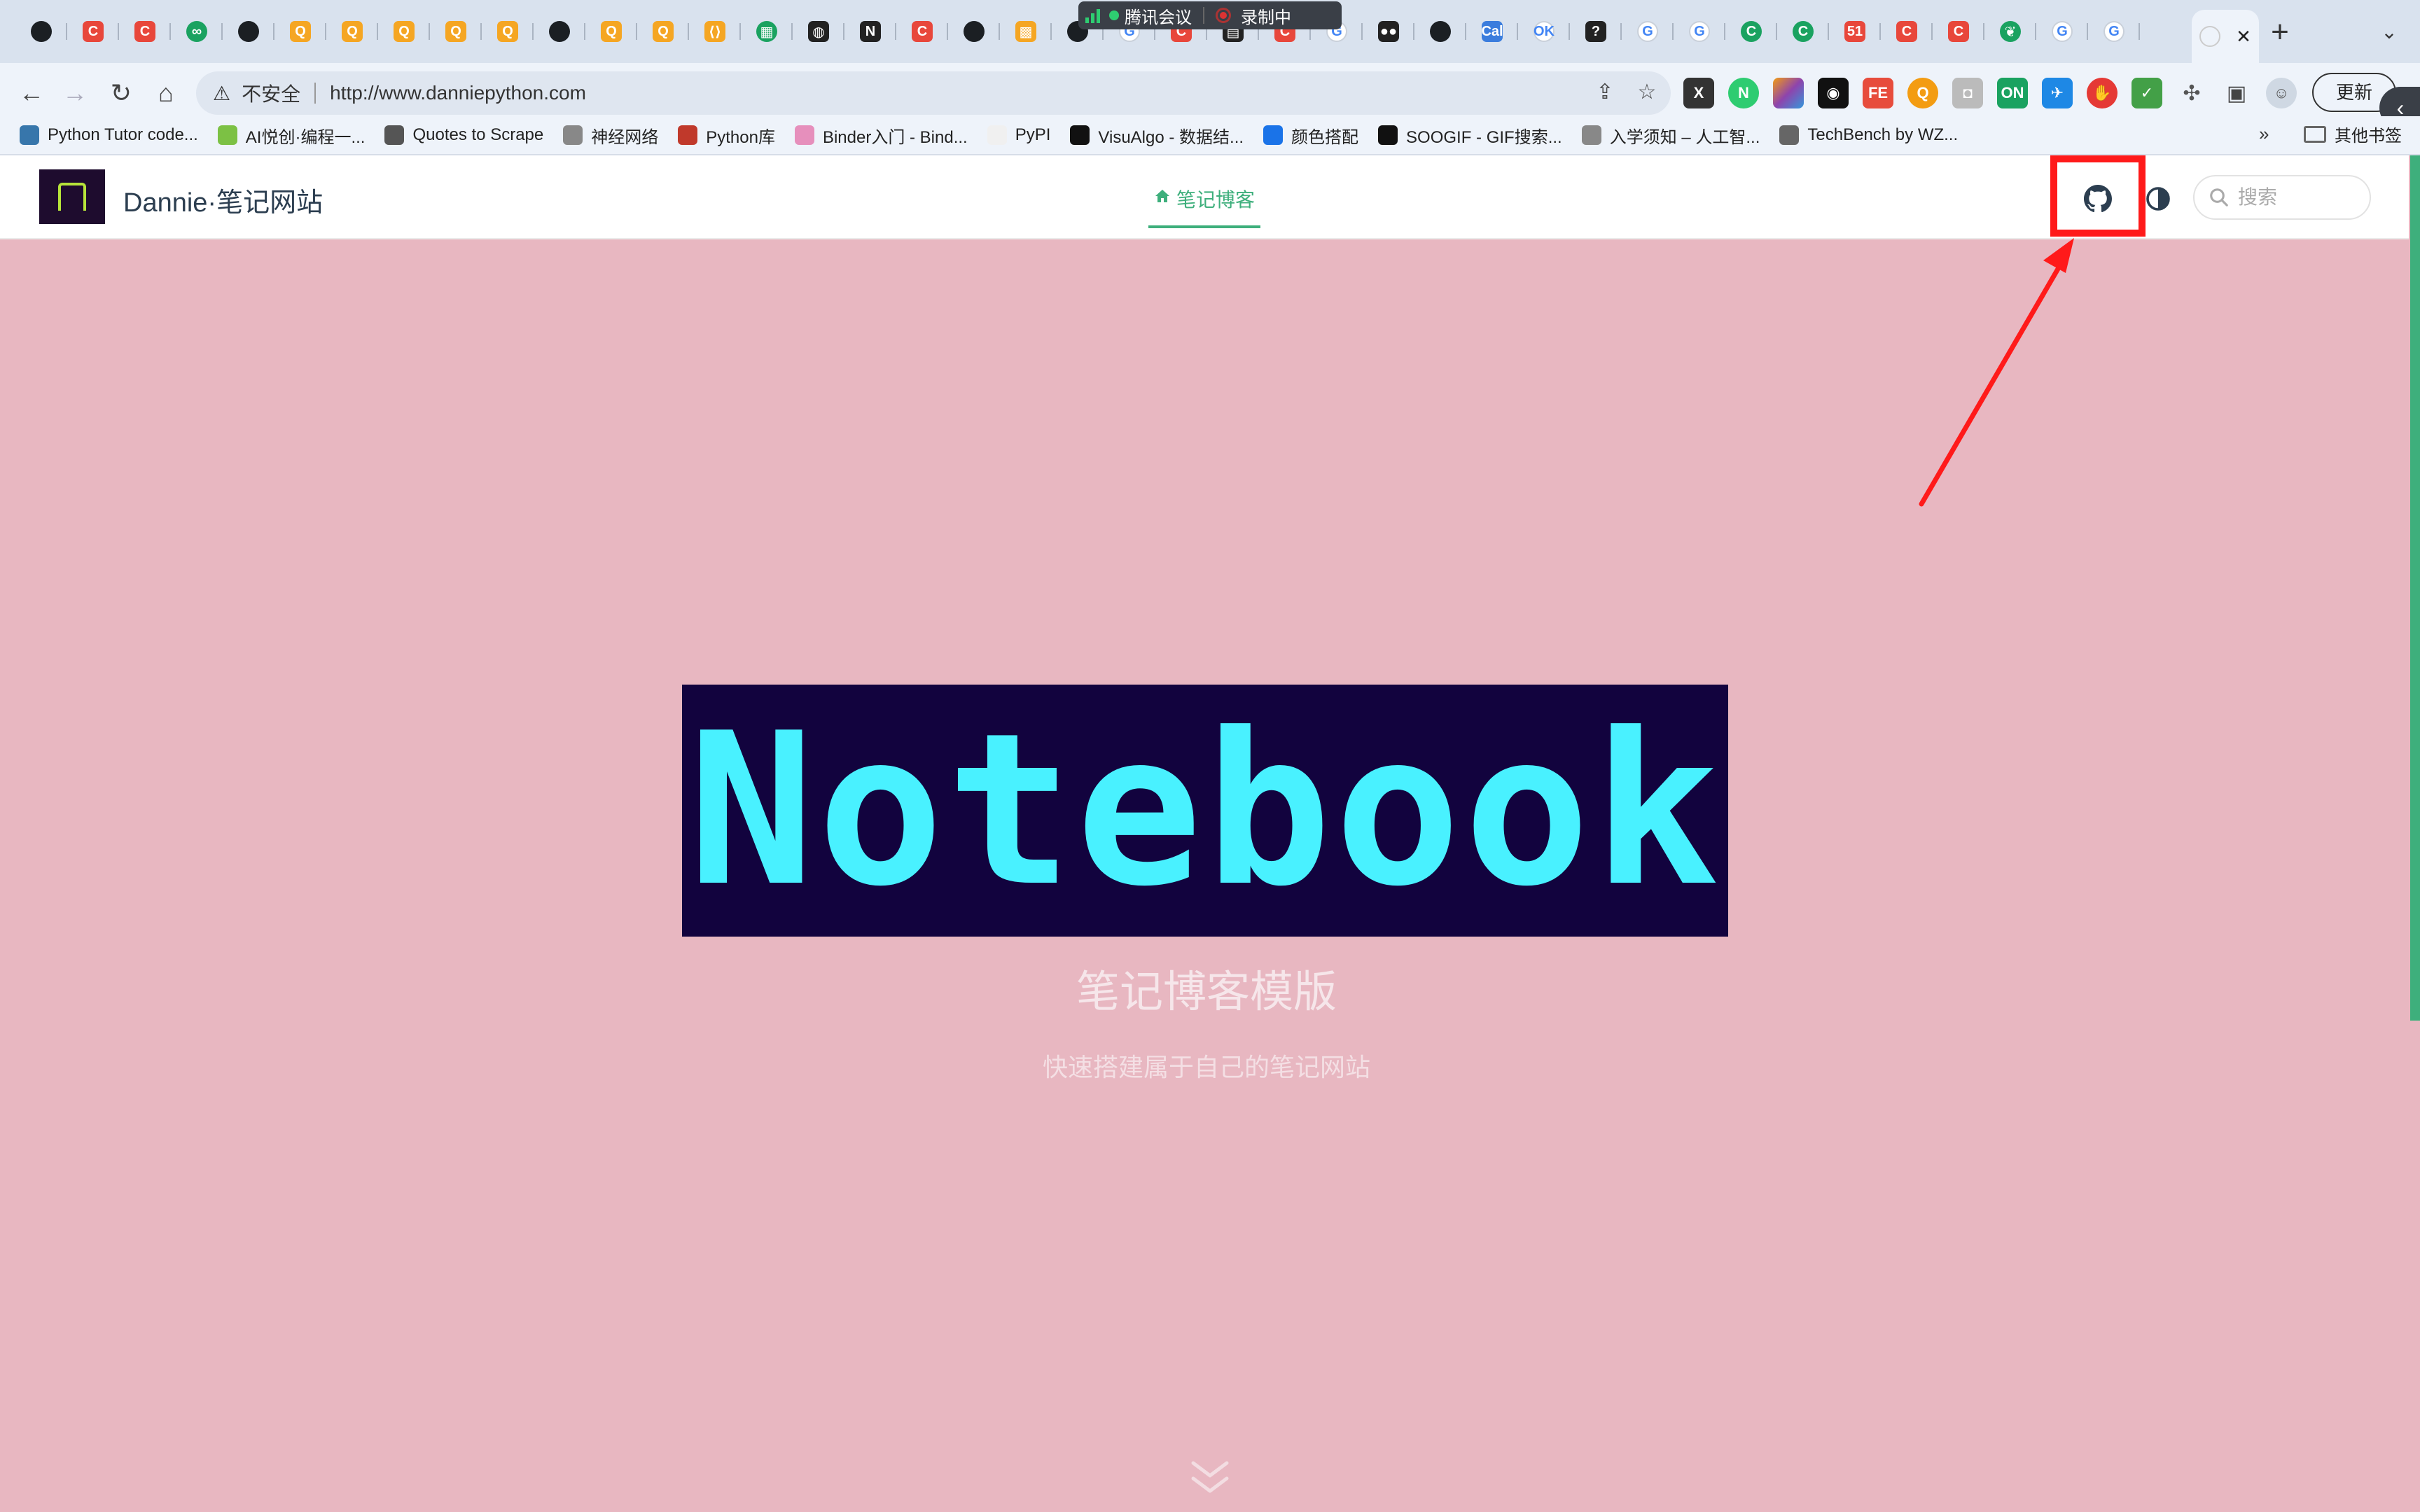 The image size is (2420, 1512). I want to click on meeting-overlay: 腾讯会议 录制中, so click(1210, 15).